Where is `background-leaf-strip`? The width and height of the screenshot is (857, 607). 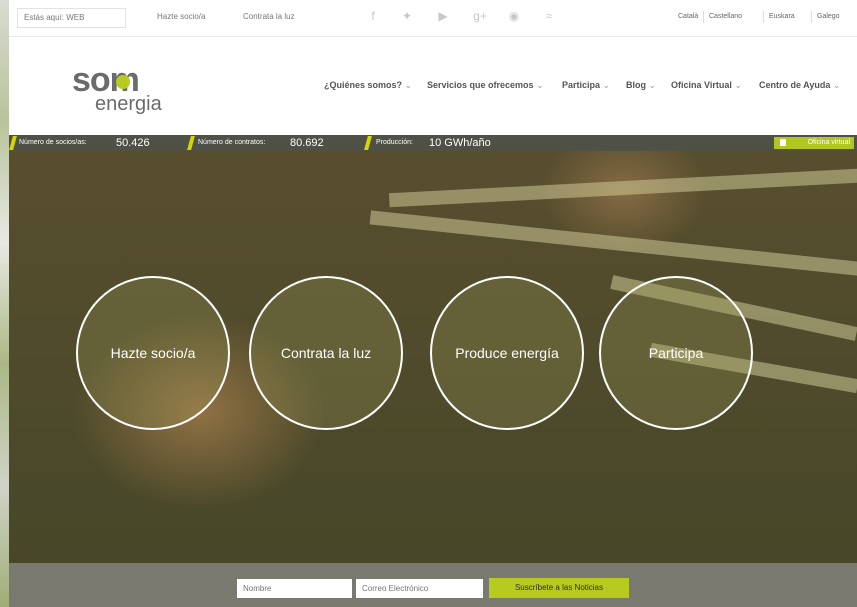
background-leaf-strip is located at coordinates (4, 303).